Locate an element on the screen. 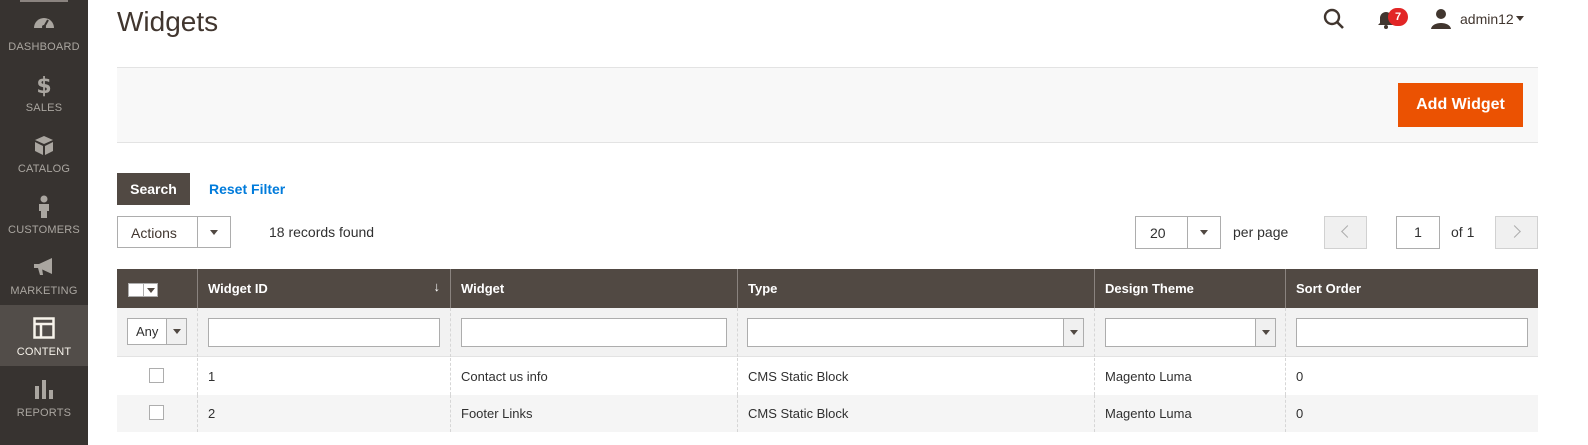 Image resolution: width=1588 pixels, height=445 pixels. sidebar-item-label: REPORTS is located at coordinates (44, 413).